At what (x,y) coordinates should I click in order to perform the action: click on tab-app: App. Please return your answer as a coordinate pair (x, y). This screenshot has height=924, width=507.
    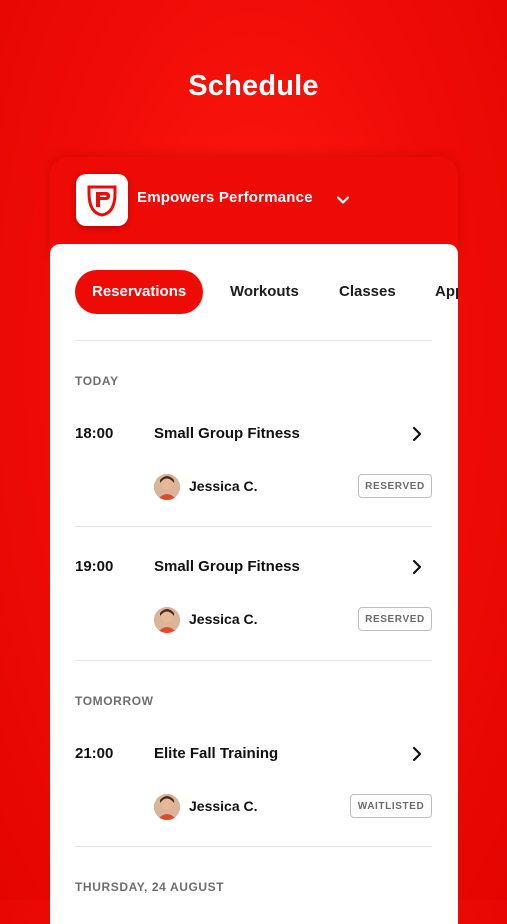
    Looking at the image, I should click on (446, 292).